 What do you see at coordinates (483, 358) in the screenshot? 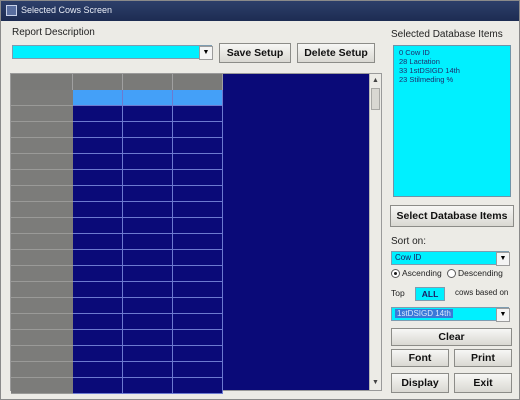
I see `print-button: Print` at bounding box center [483, 358].